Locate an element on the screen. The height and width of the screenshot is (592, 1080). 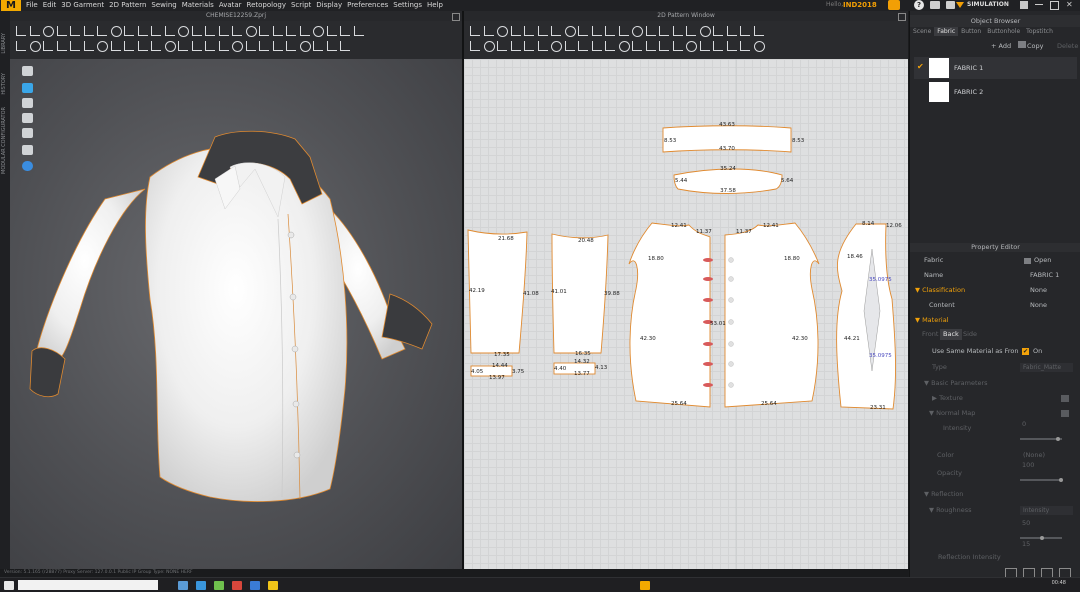
notification-icon is located at coordinates (894, 5).